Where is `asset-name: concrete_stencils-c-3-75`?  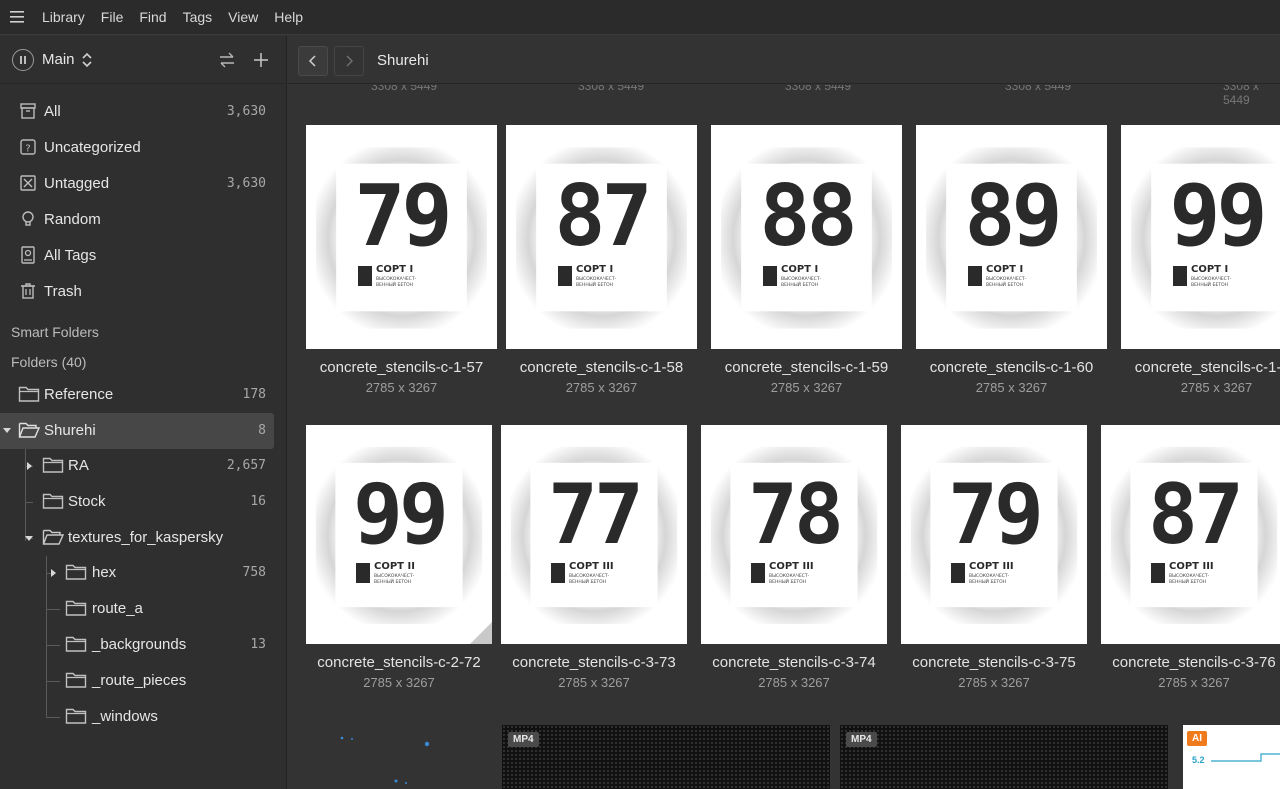
asset-name: concrete_stencils-c-3-75 is located at coordinates (994, 662).